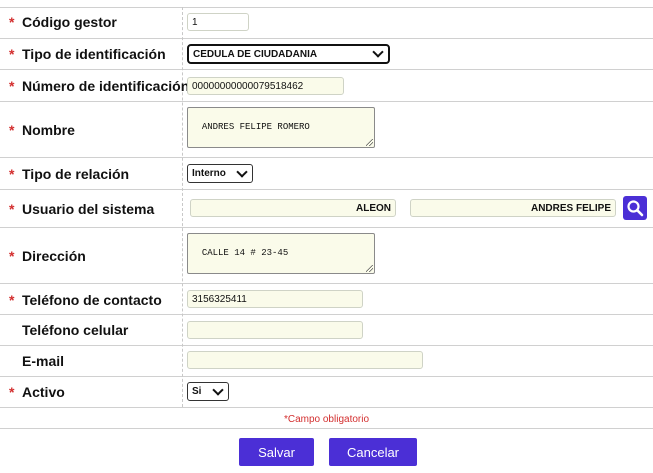 This screenshot has height=473, width=653. I want to click on nombre-textarea: ANDRES FELIPE ROMERO, so click(281, 127).